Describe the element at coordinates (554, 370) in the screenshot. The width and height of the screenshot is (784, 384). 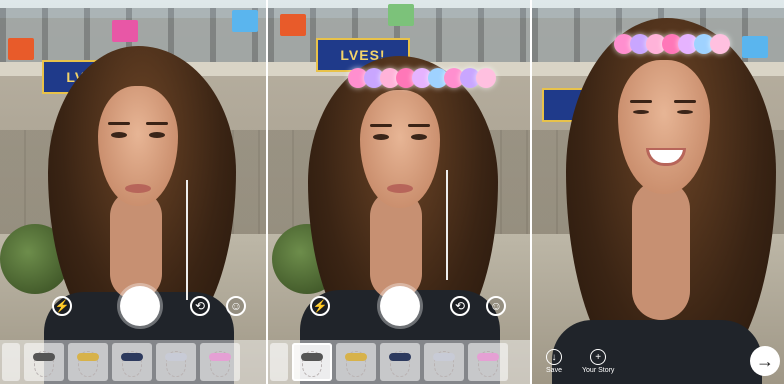
I see `save-label: Save` at that location.